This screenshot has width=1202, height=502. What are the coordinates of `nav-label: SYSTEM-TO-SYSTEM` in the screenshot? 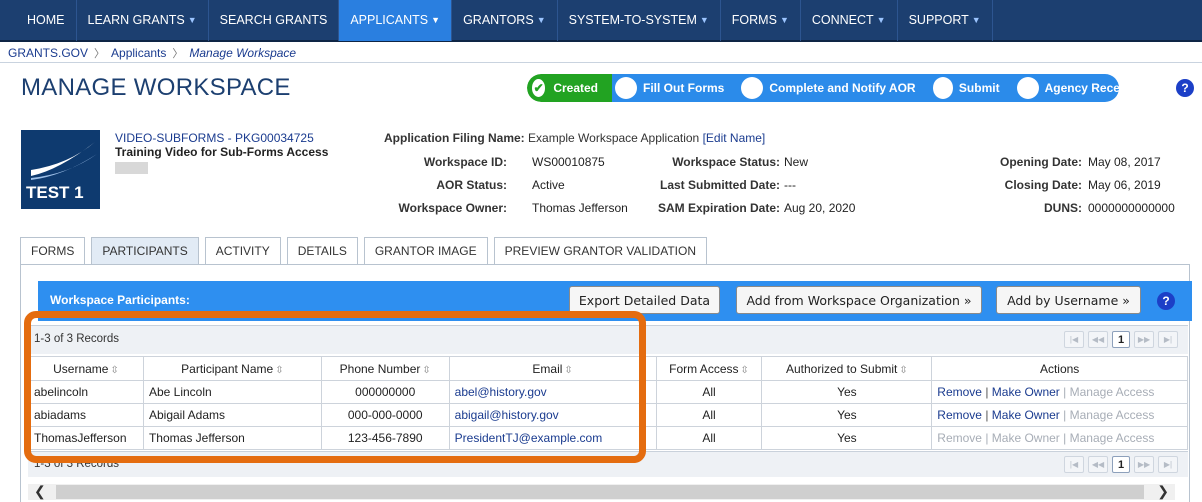 It's located at (632, 20).